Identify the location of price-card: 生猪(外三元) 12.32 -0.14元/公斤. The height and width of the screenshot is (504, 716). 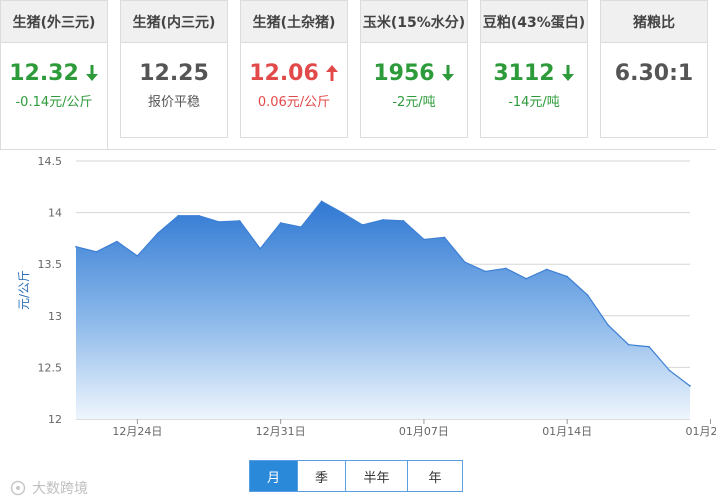
(54, 75).